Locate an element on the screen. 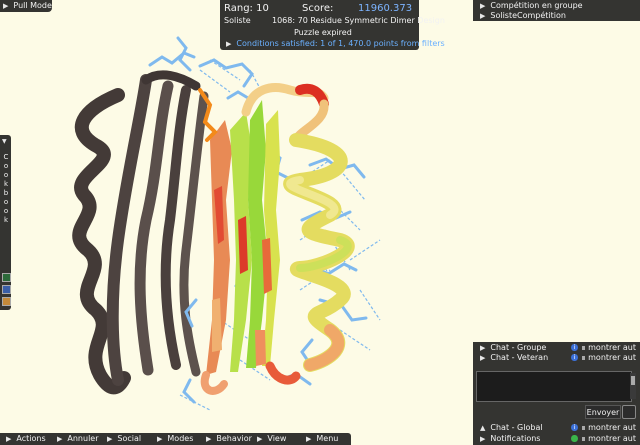 This screenshot has height=445, width=640. menu-view: ▶ View is located at coordinates (271, 438).